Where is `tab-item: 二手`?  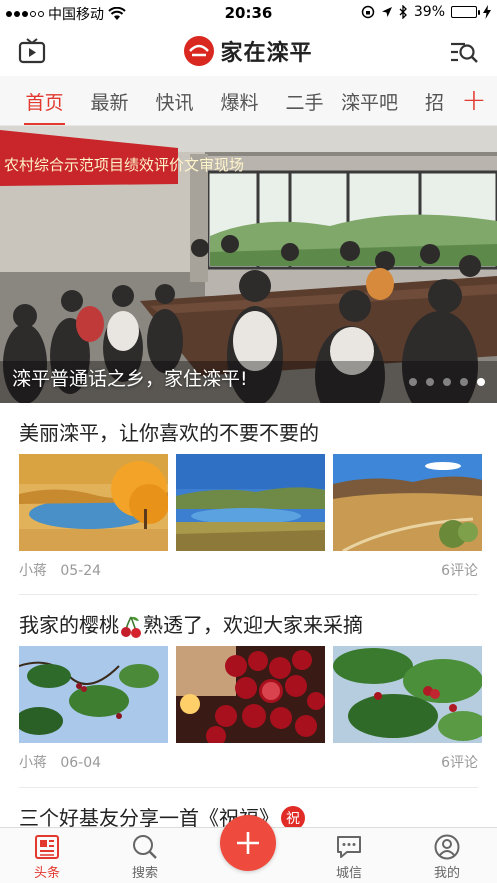 tab-item: 二手 is located at coordinates (304, 100).